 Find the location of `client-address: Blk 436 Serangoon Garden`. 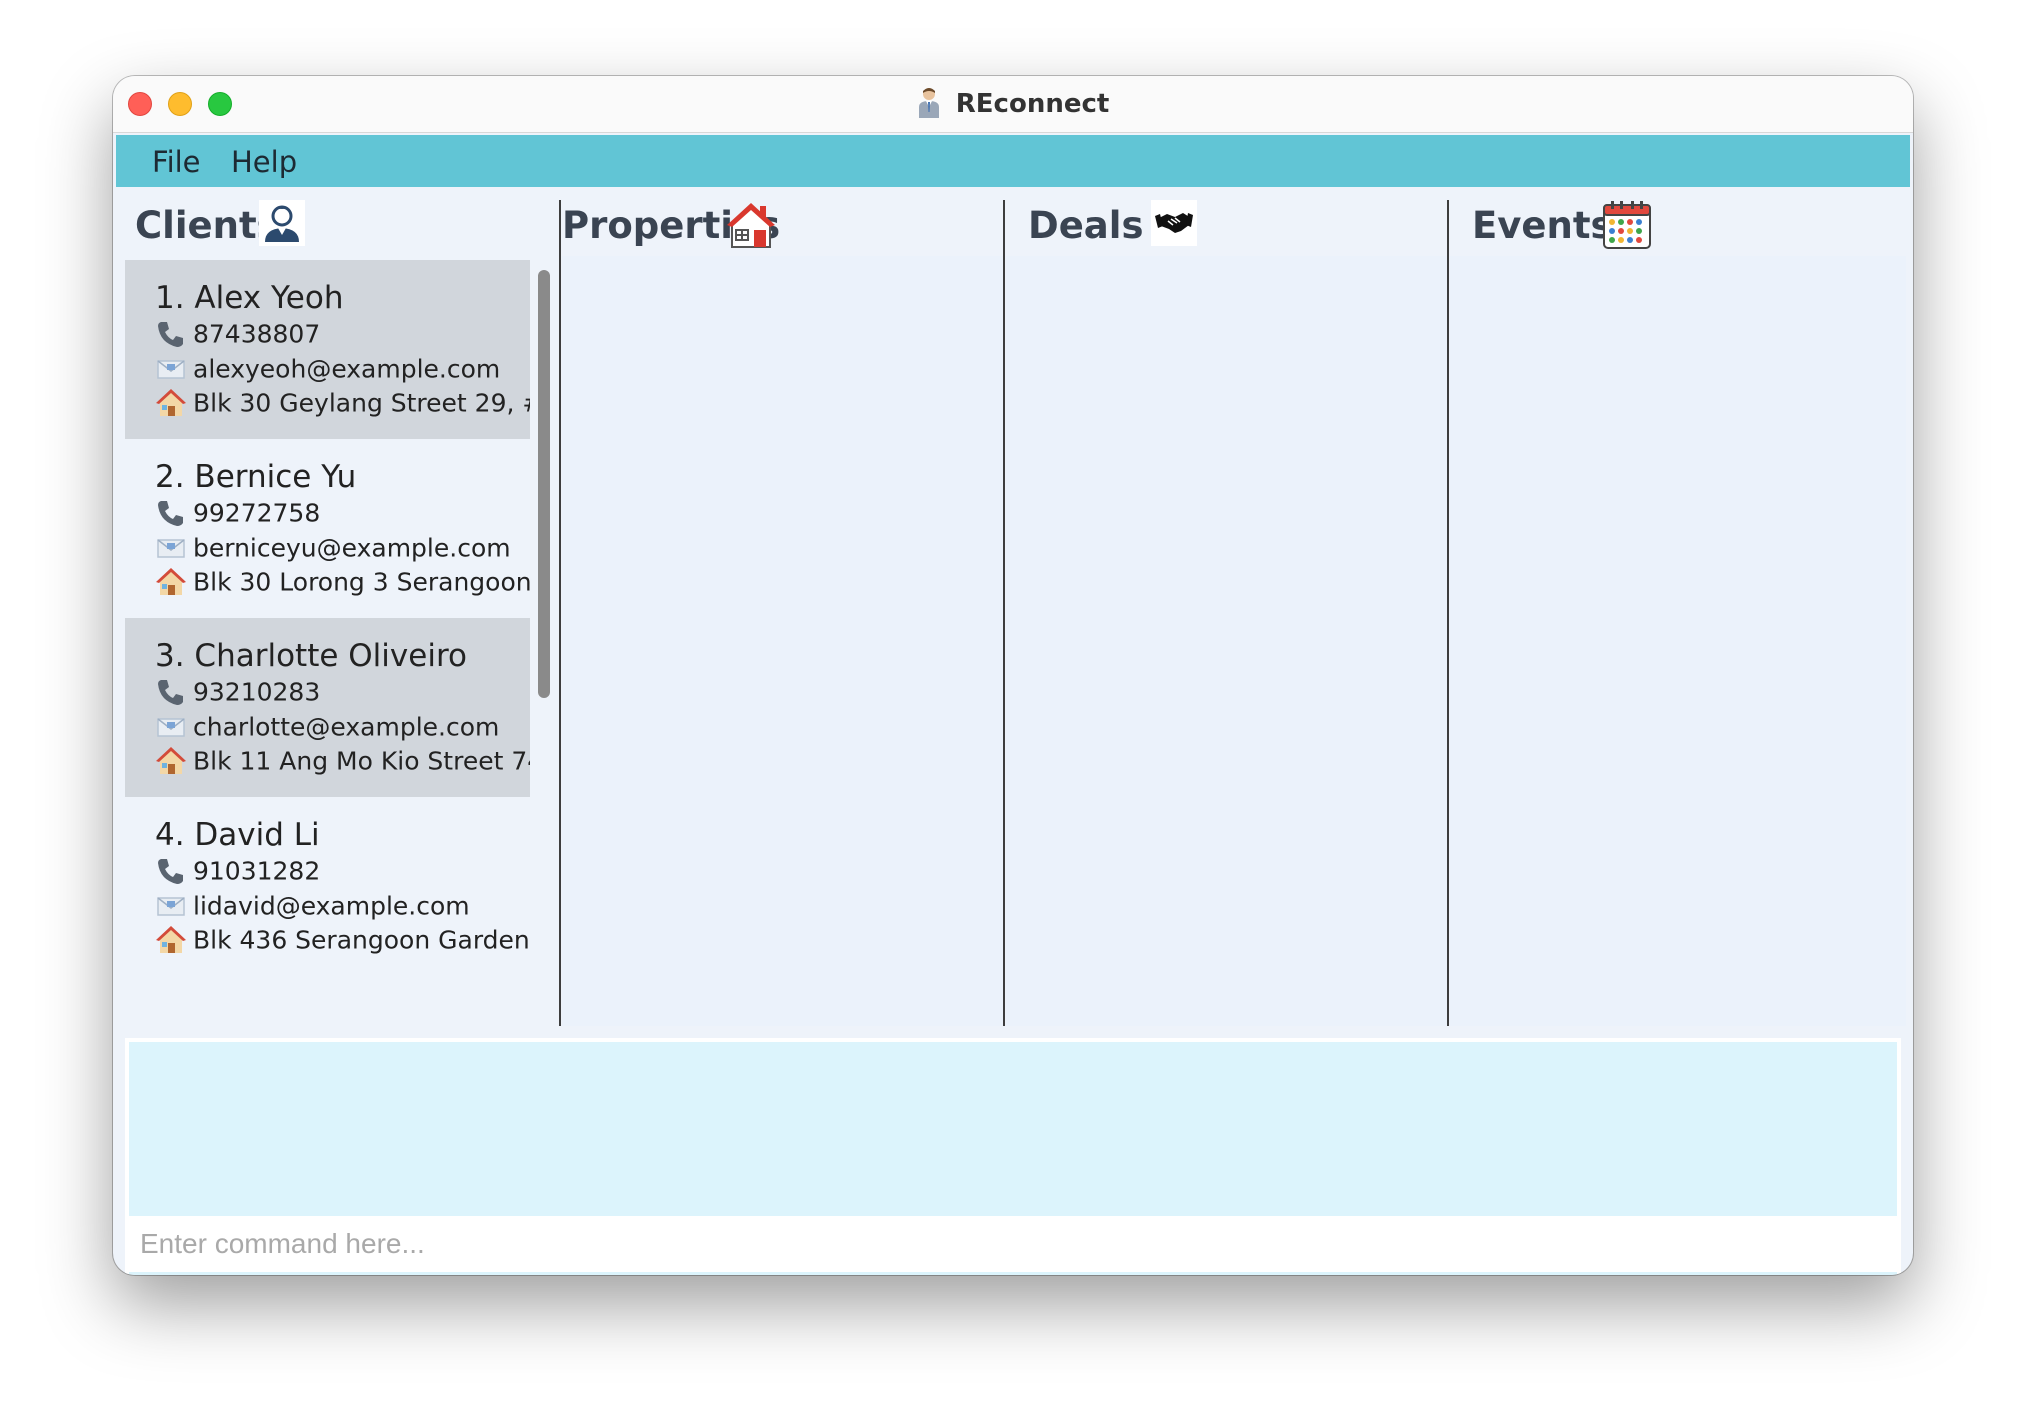

client-address: Blk 436 Serangoon Garden is located at coordinates (361, 940).